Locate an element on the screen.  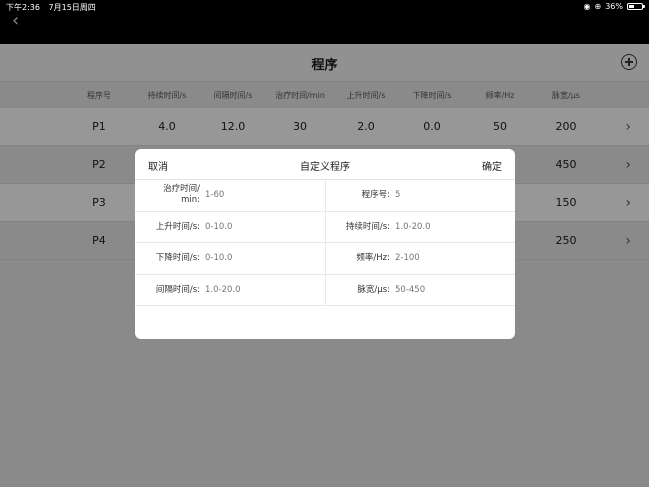
treatment-time-input is located at coordinates (250, 195).